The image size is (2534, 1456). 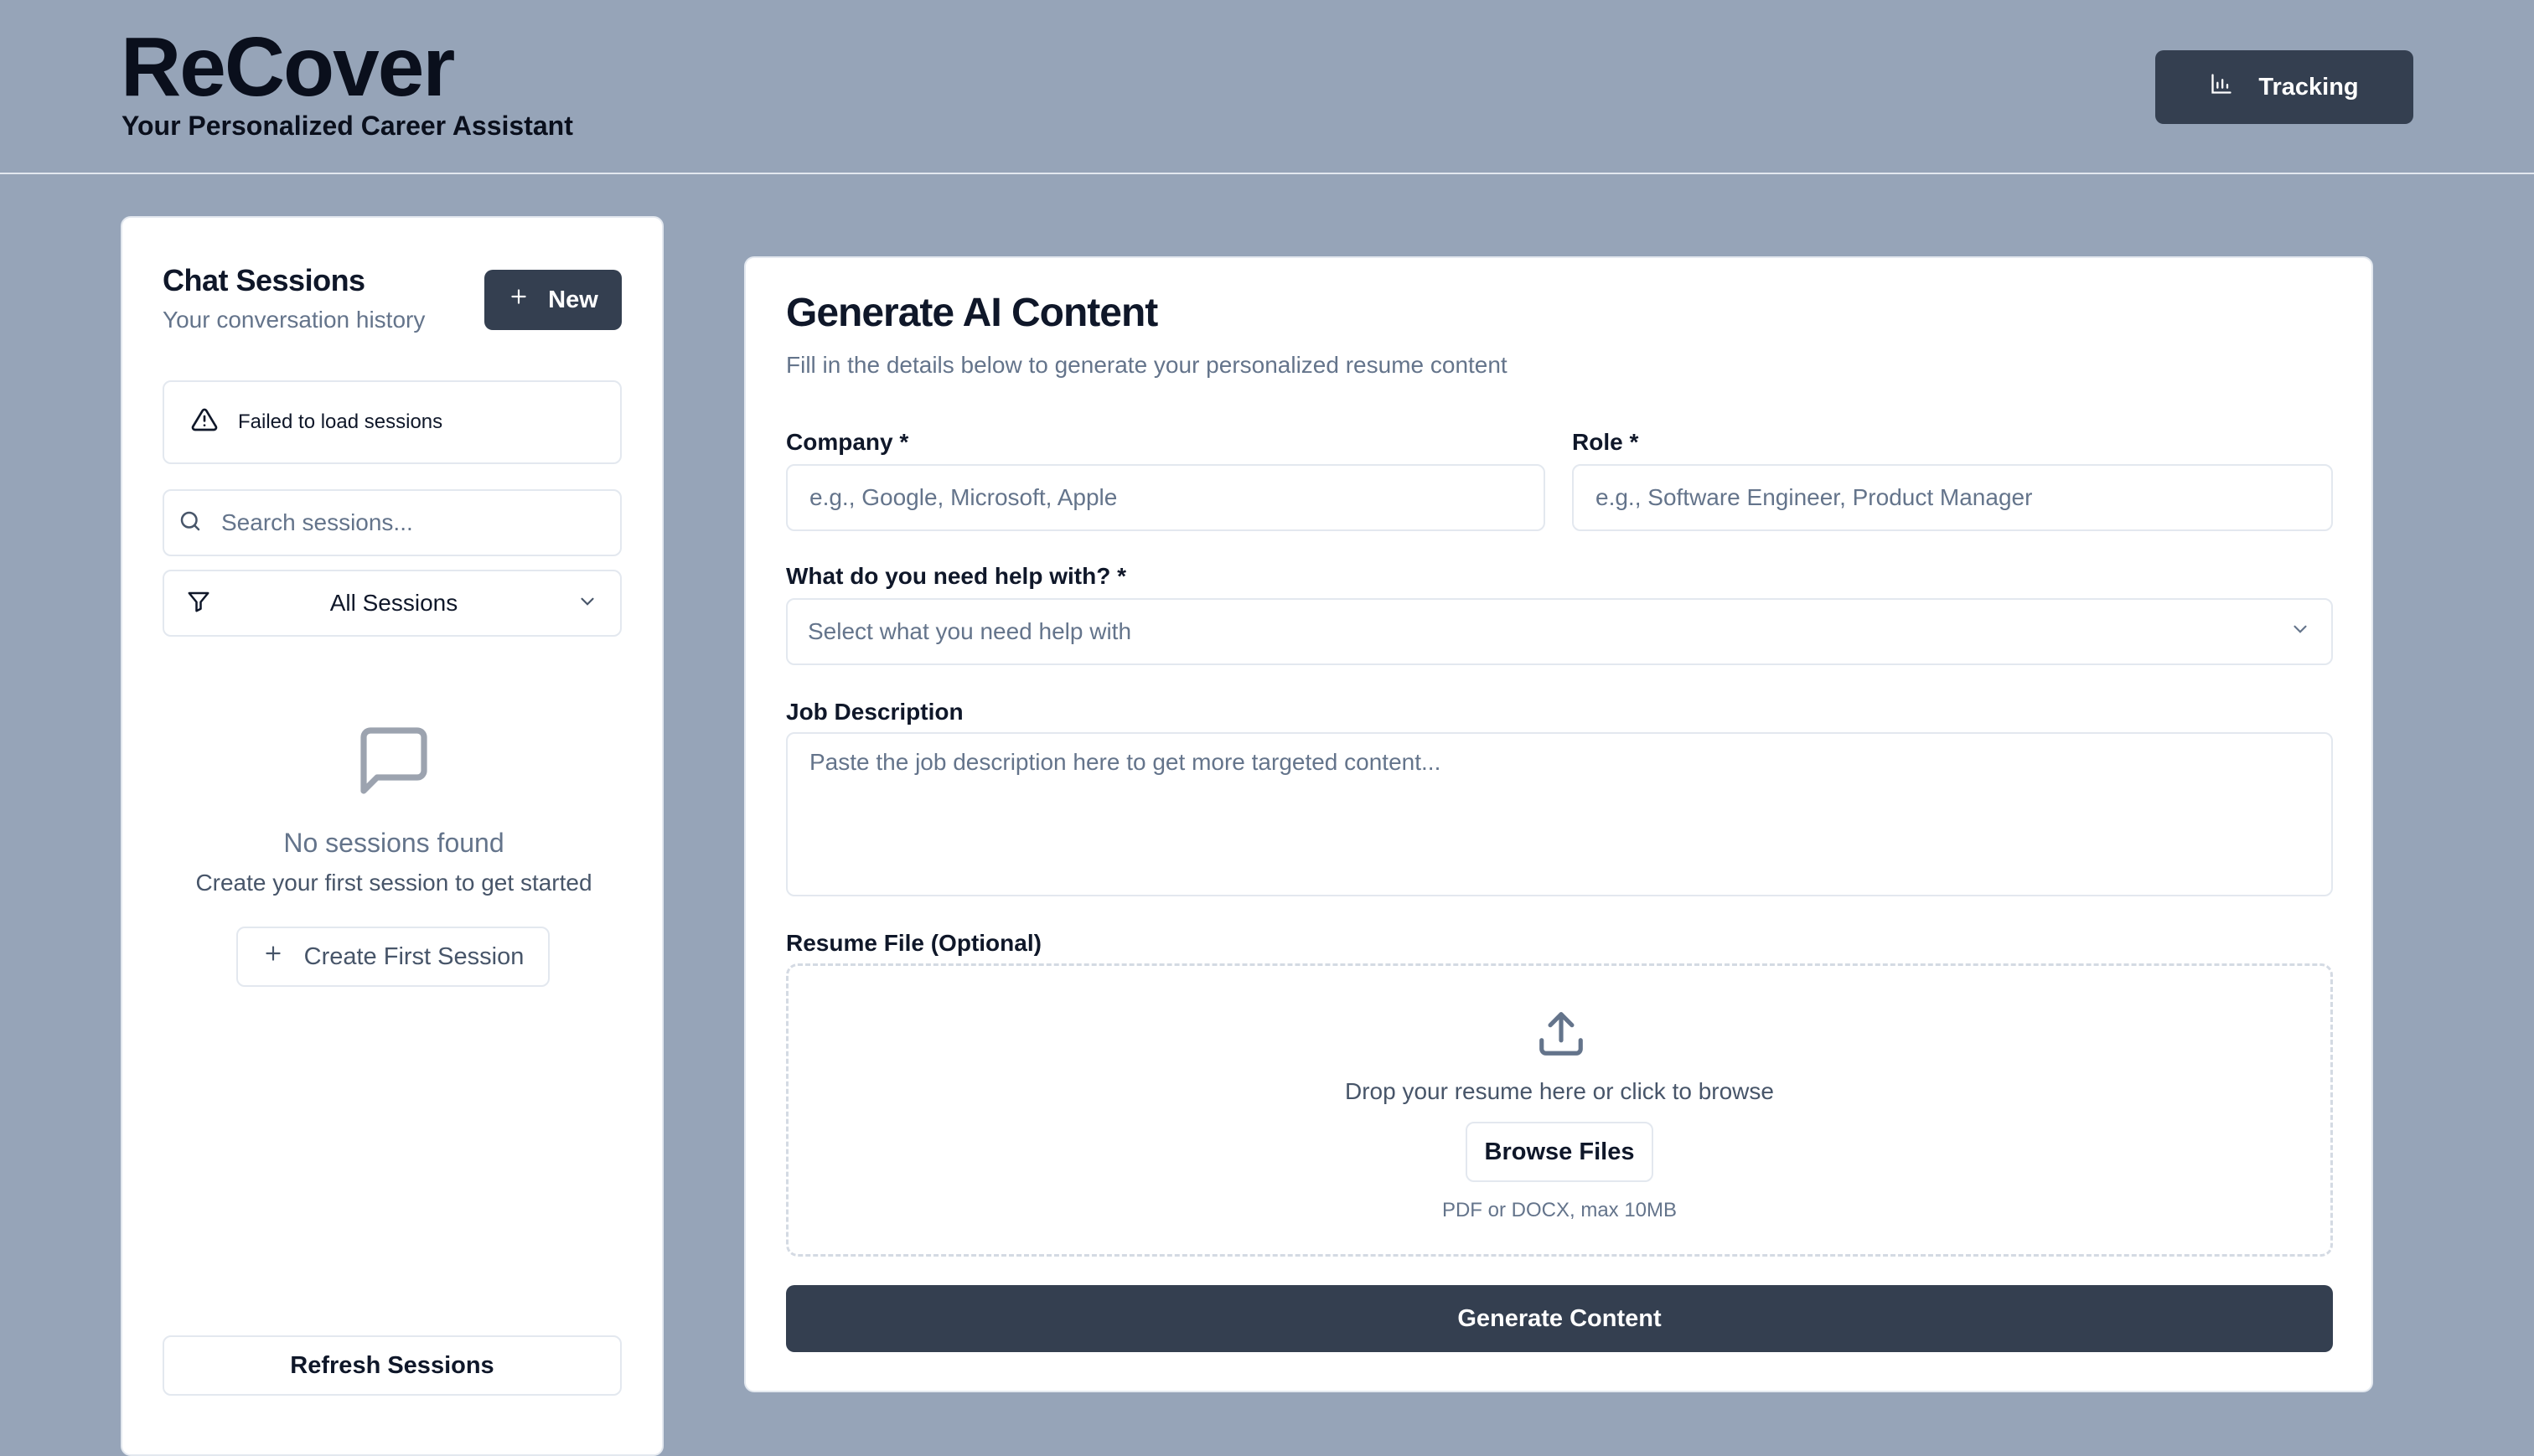 I want to click on new-label: New, so click(x=573, y=299).